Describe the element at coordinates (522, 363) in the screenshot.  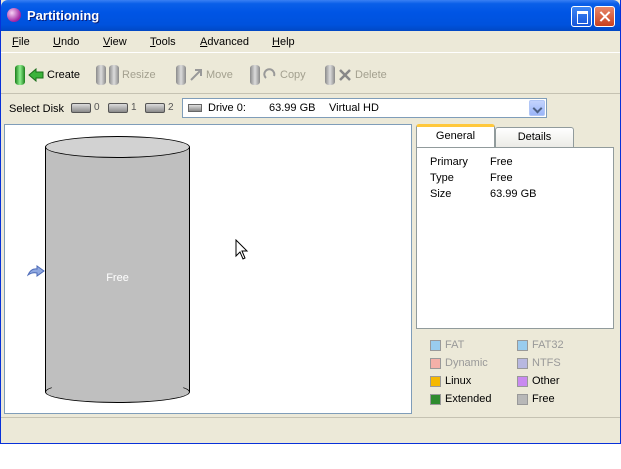
I see `ntfs-swatch` at that location.